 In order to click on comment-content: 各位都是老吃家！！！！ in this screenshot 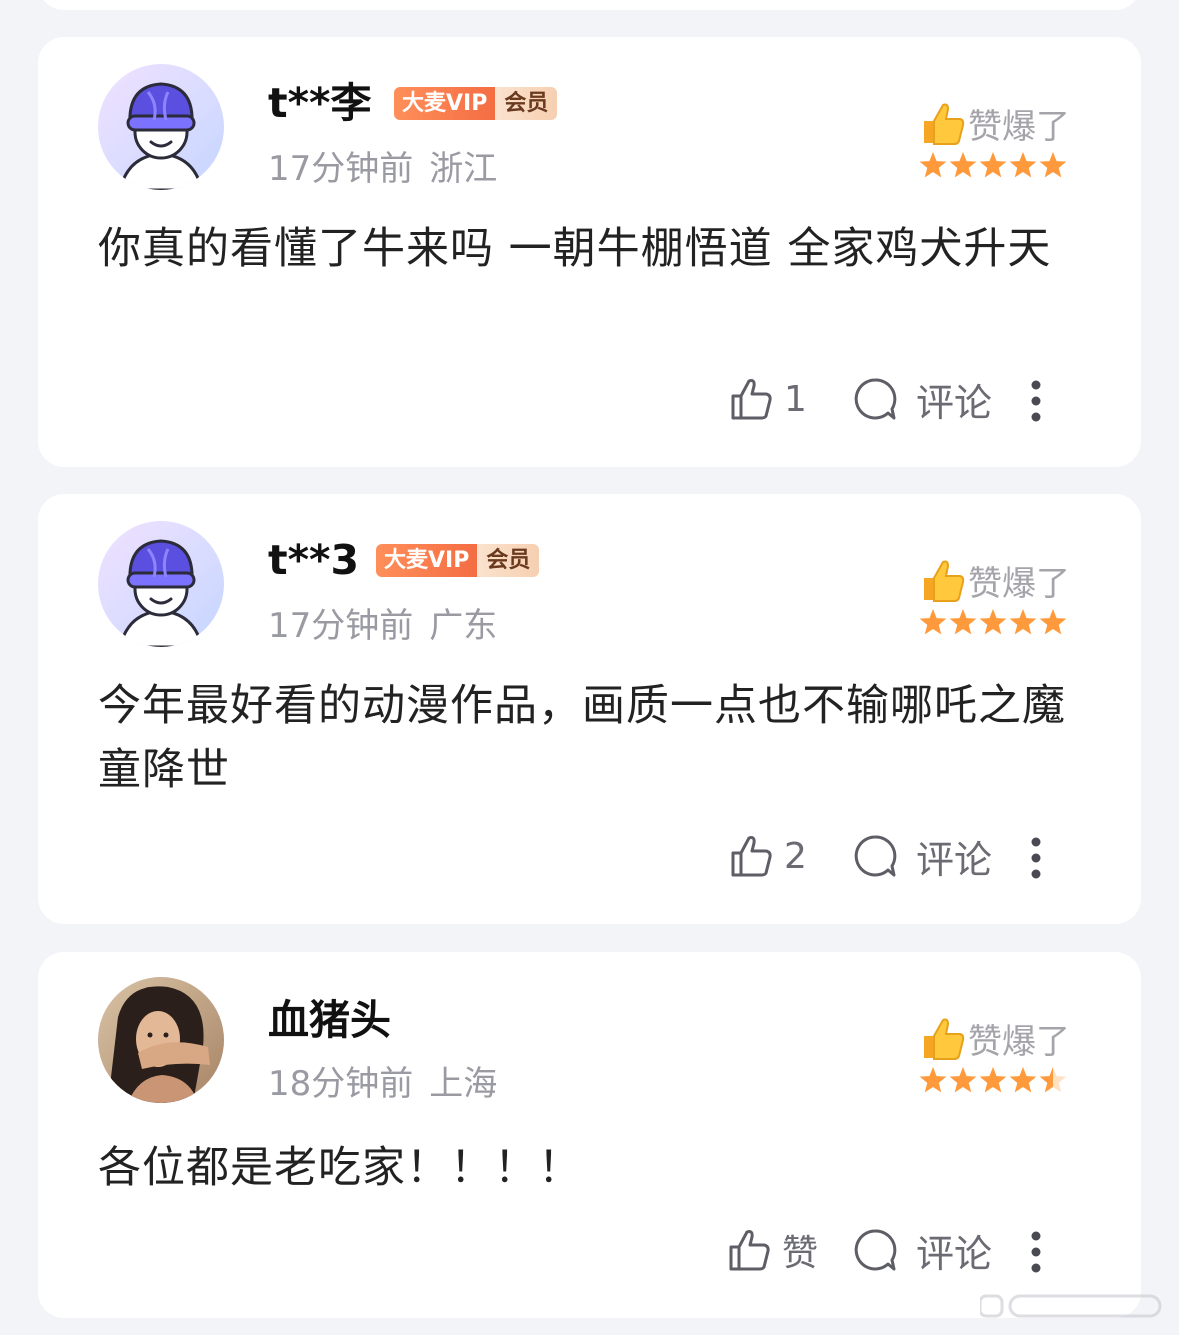, I will do `click(340, 1168)`.